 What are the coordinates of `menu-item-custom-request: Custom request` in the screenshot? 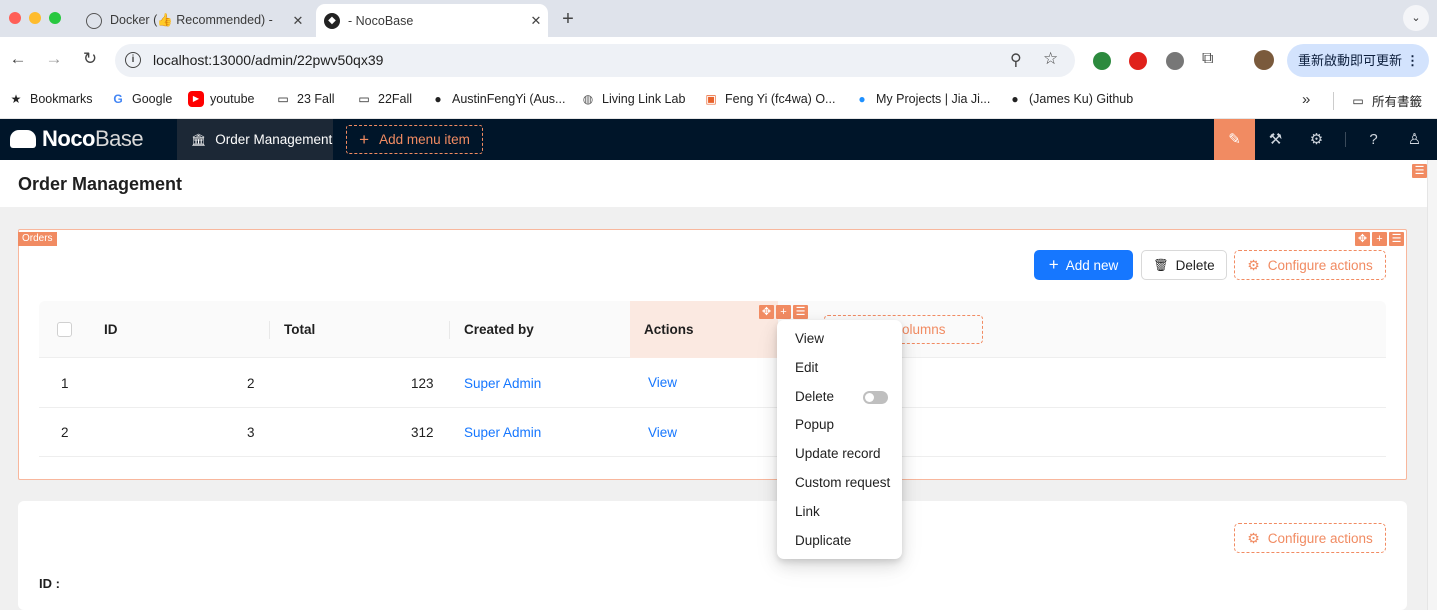 It's located at (839, 482).